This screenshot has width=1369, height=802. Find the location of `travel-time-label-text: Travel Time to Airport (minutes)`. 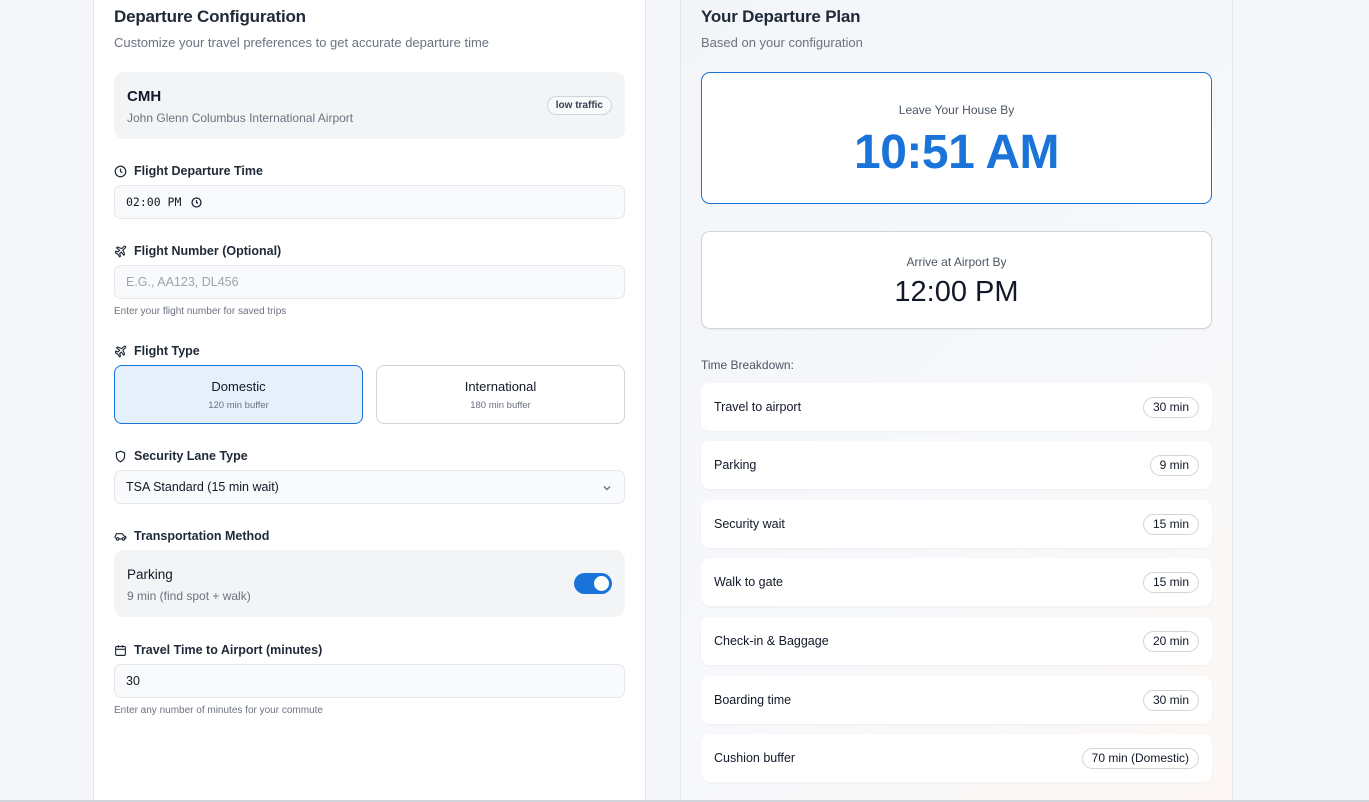

travel-time-label-text: Travel Time to Airport (minutes) is located at coordinates (228, 650).